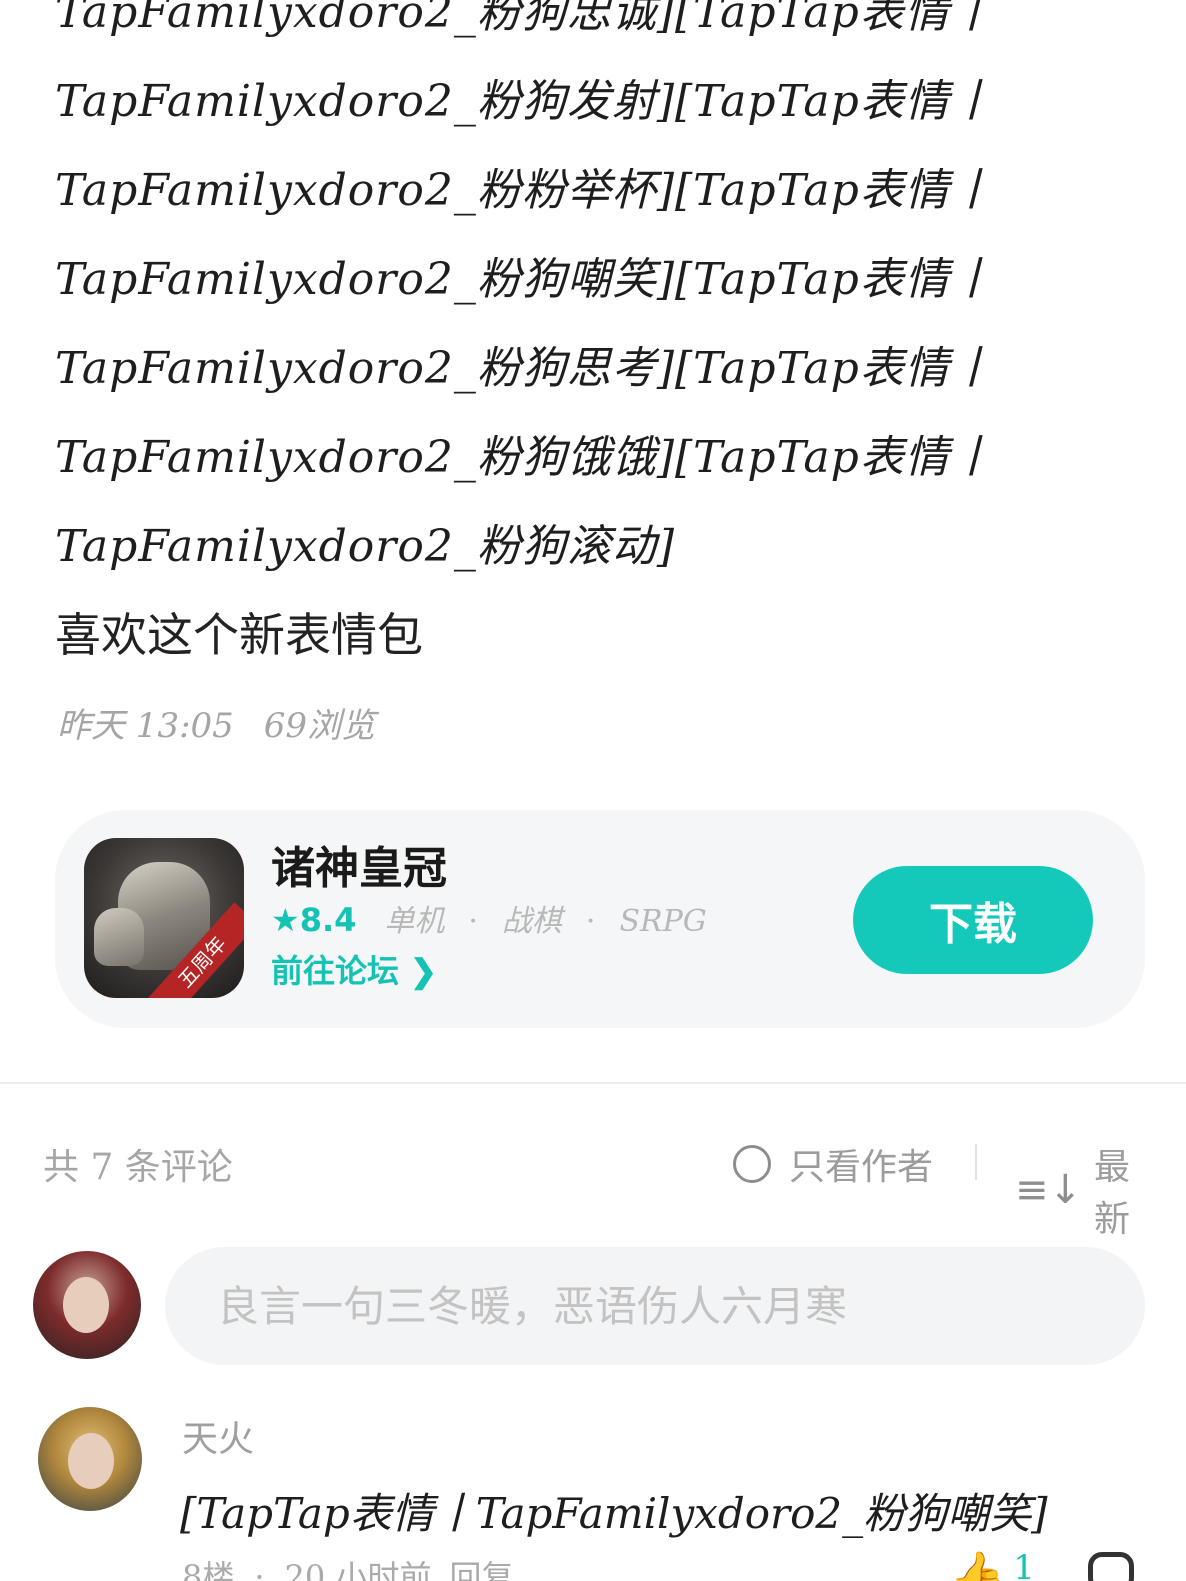 This screenshot has height=1581, width=1186. What do you see at coordinates (525, 279) in the screenshot?
I see `post-line: TapFamilyxdoro2_粉狗嘲笑][TapTap表情丨` at bounding box center [525, 279].